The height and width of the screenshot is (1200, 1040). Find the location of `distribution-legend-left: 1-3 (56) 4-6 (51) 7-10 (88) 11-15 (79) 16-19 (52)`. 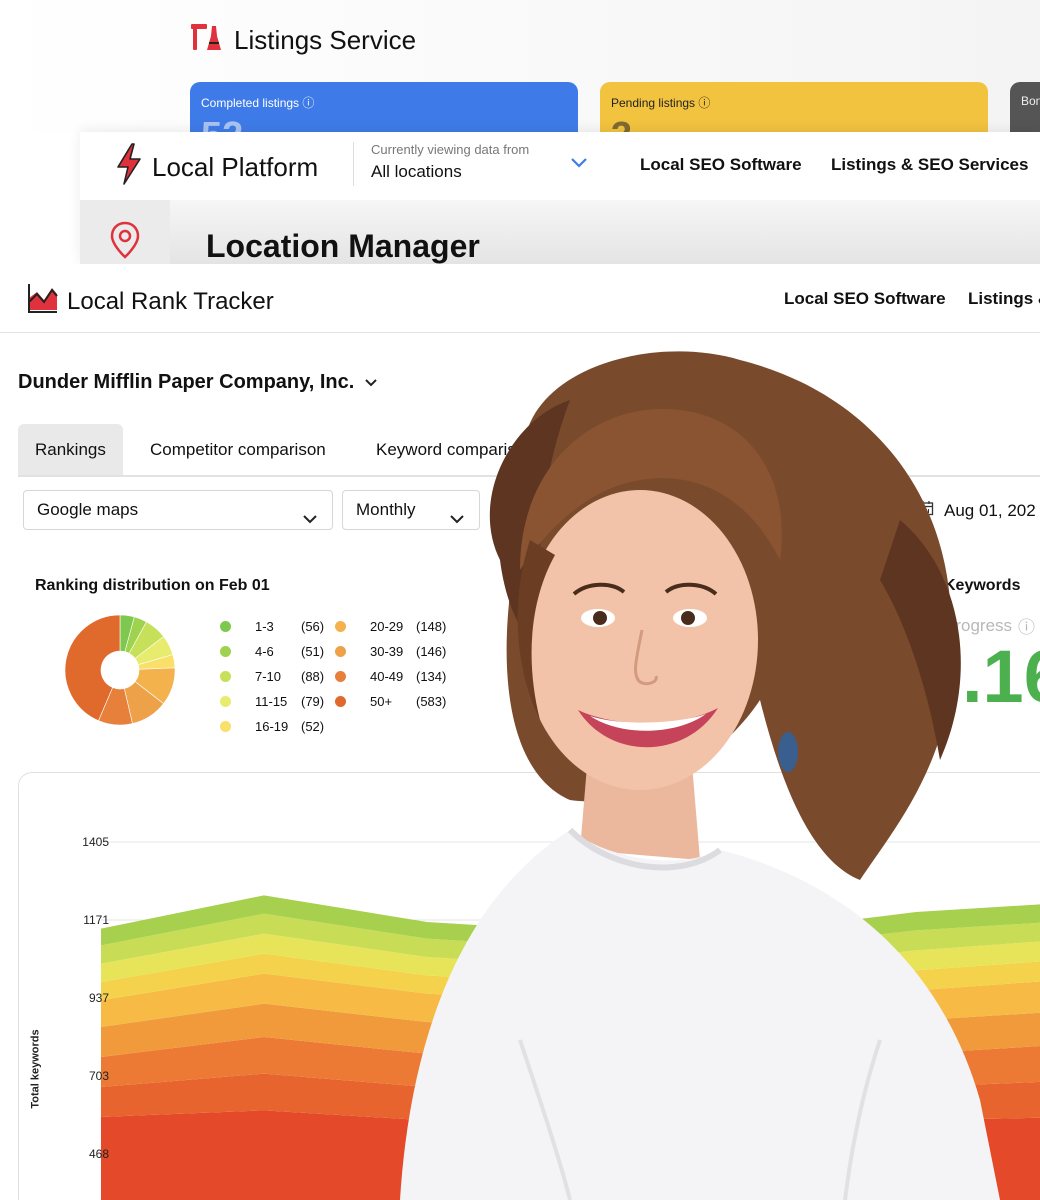

distribution-legend-left: 1-3 (56) 4-6 (51) 7-10 (88) 11-15 (79) 16-19 (52) is located at coordinates (272, 676).